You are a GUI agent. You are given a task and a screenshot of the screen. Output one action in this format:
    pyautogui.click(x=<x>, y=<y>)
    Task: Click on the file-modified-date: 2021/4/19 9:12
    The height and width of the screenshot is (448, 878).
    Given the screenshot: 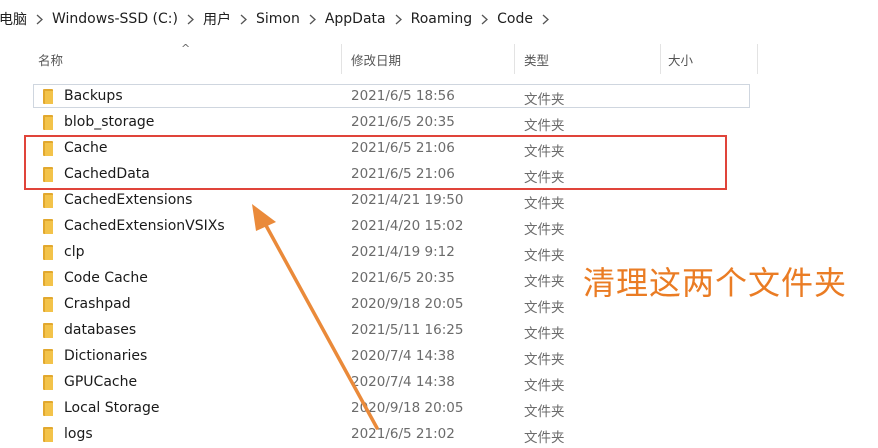 What is the action you would take?
    pyautogui.click(x=403, y=252)
    